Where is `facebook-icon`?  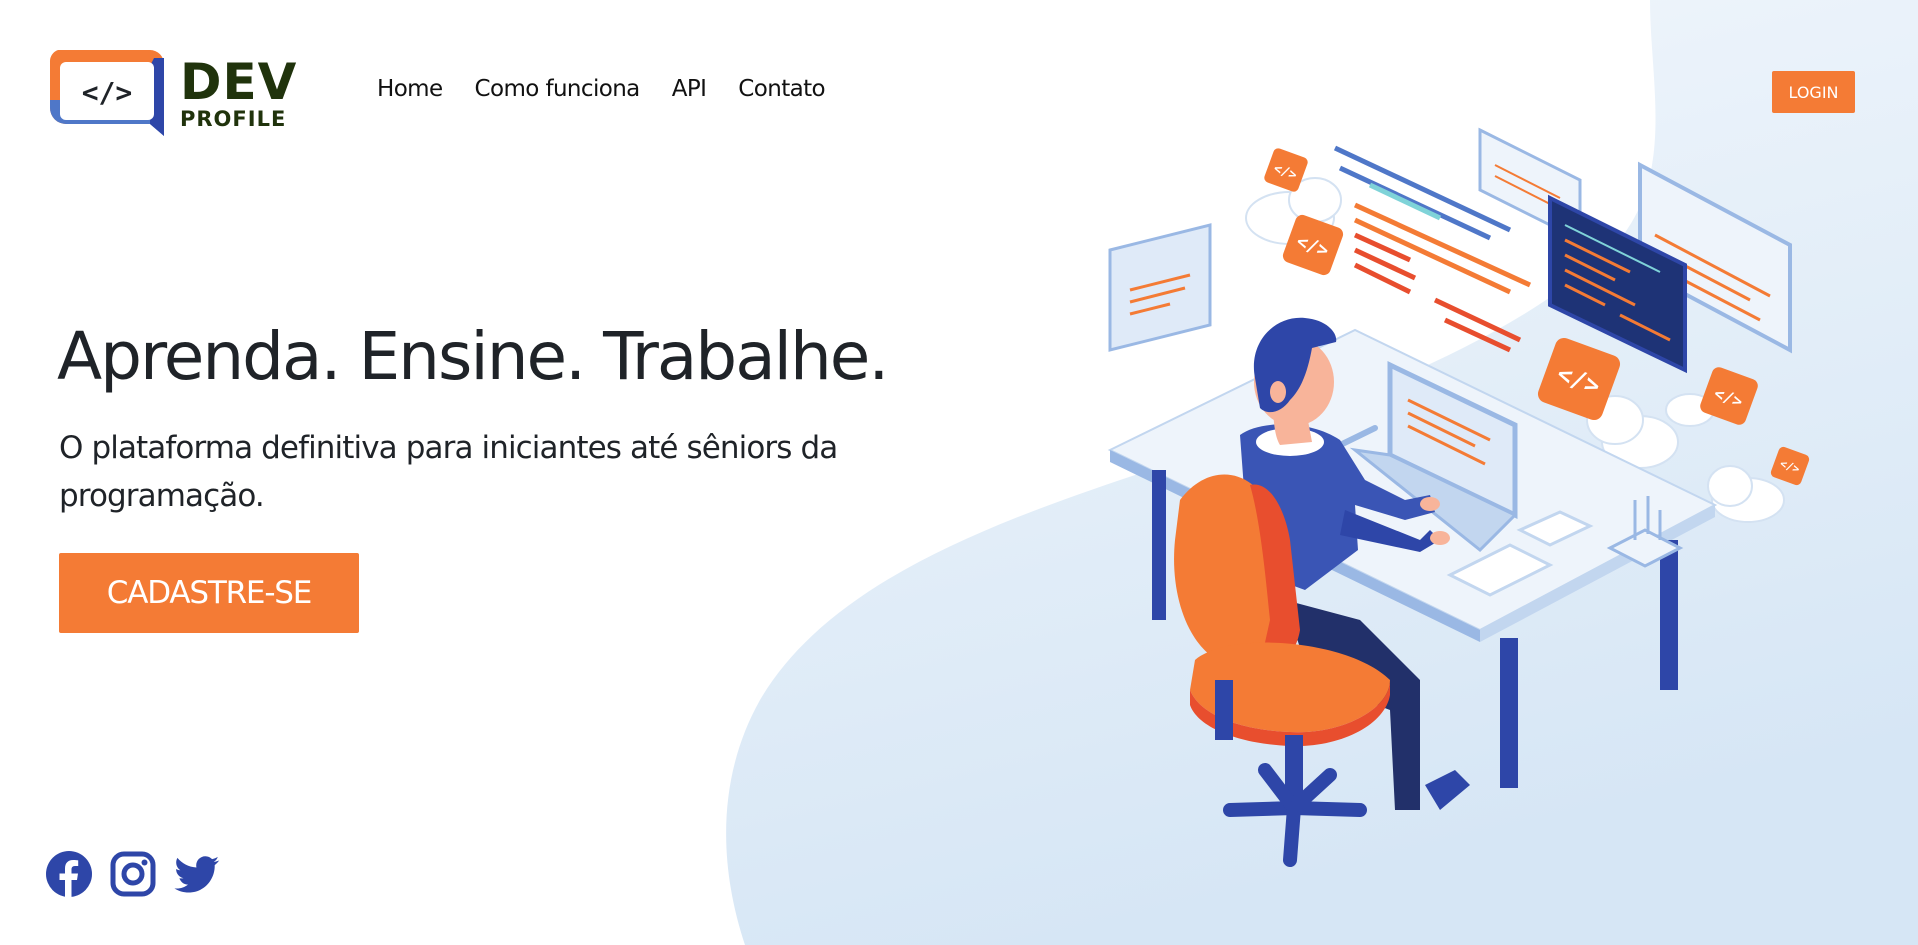
facebook-icon is located at coordinates (69, 874).